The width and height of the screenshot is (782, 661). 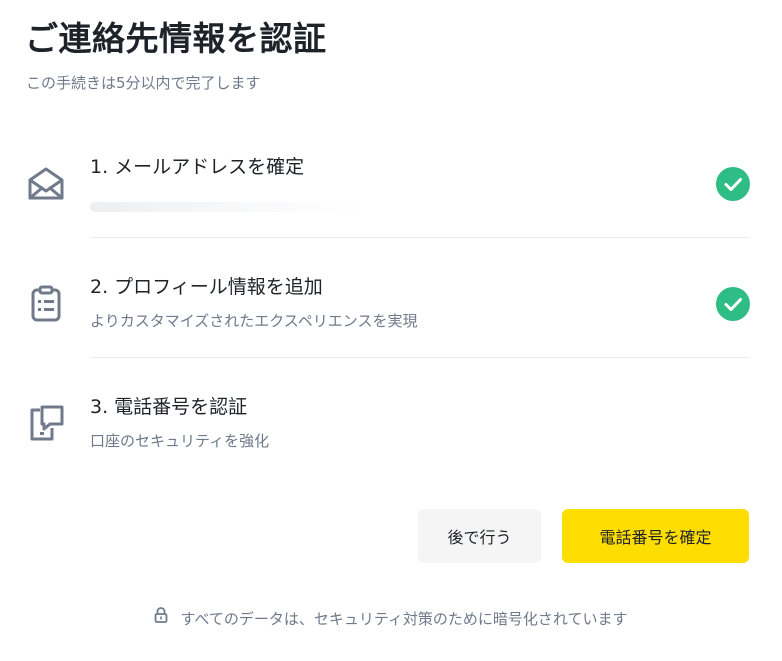 I want to click on phone-message-icon, so click(x=46, y=424).